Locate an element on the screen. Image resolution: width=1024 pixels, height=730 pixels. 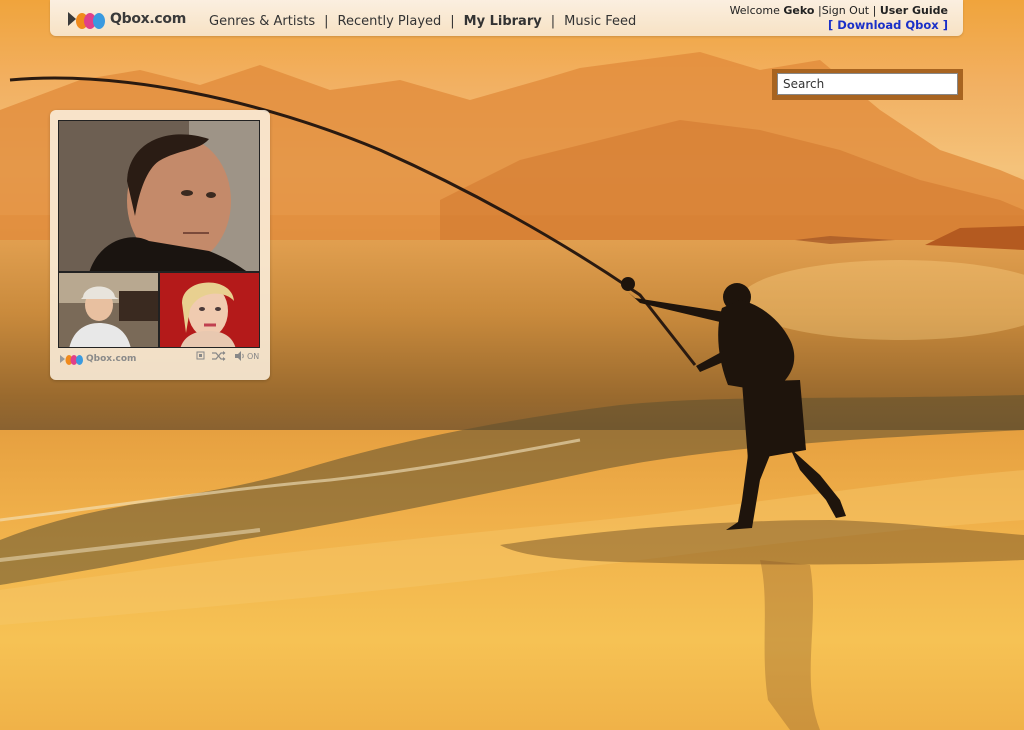
qbox-logo-icon is located at coordinates (87, 19).